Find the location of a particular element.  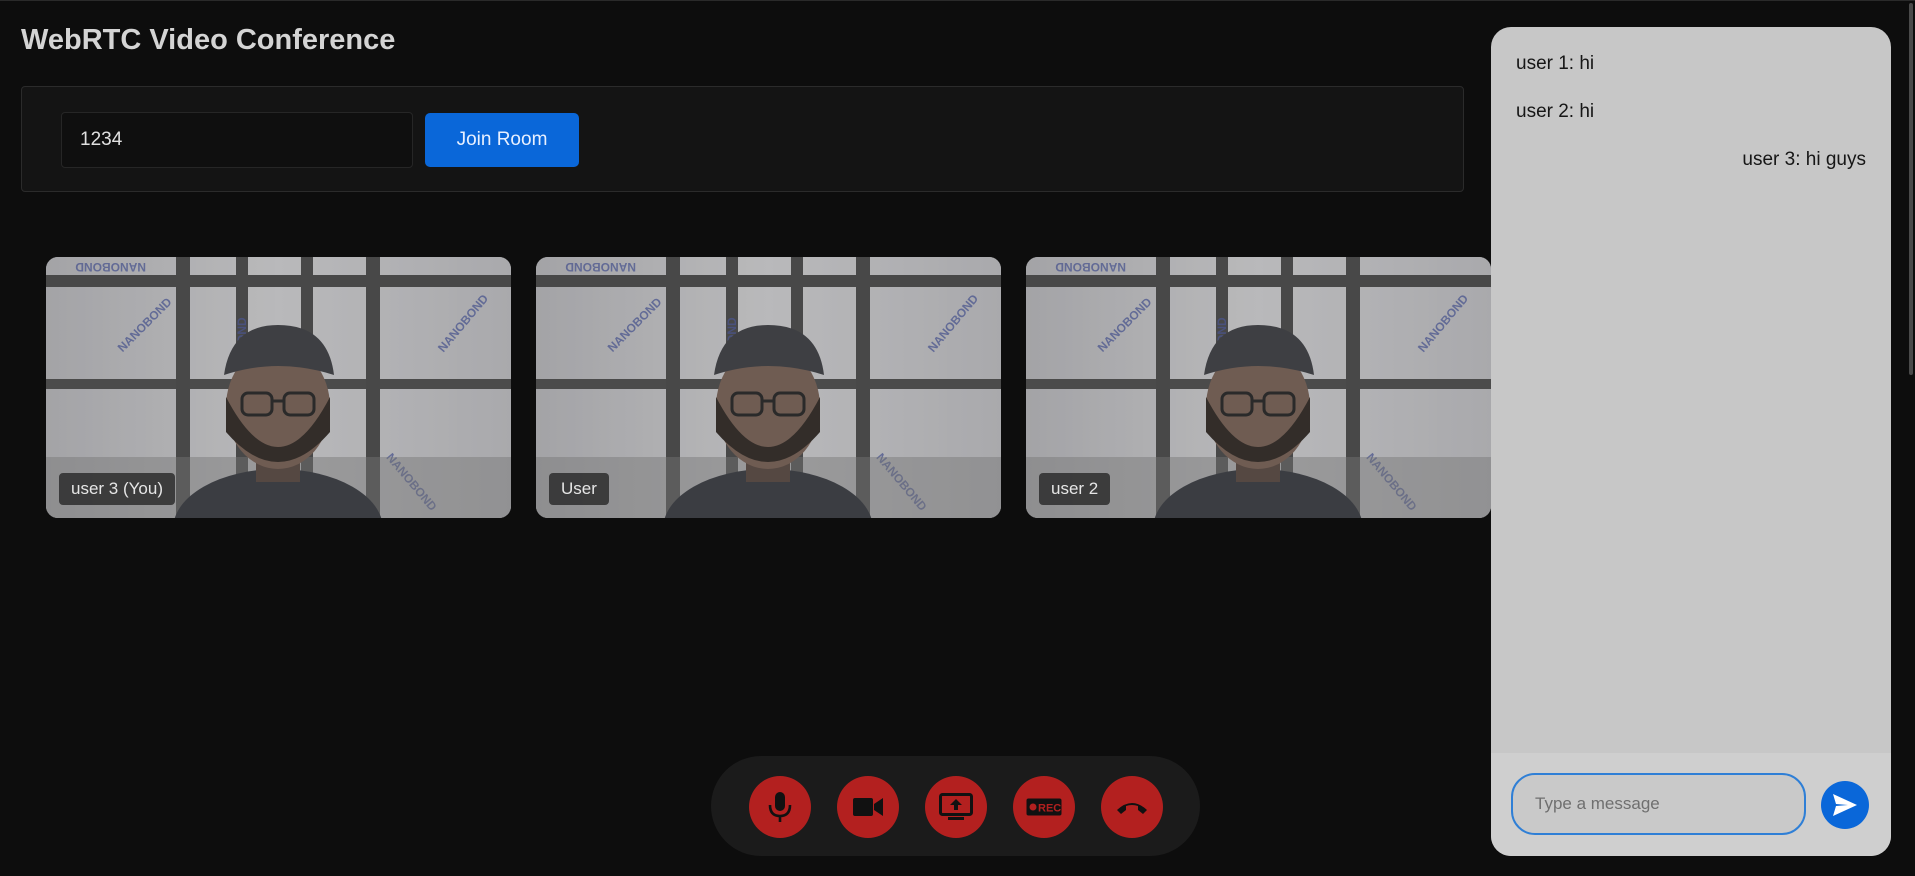

video-label-user-2: user 2 is located at coordinates (1075, 489).